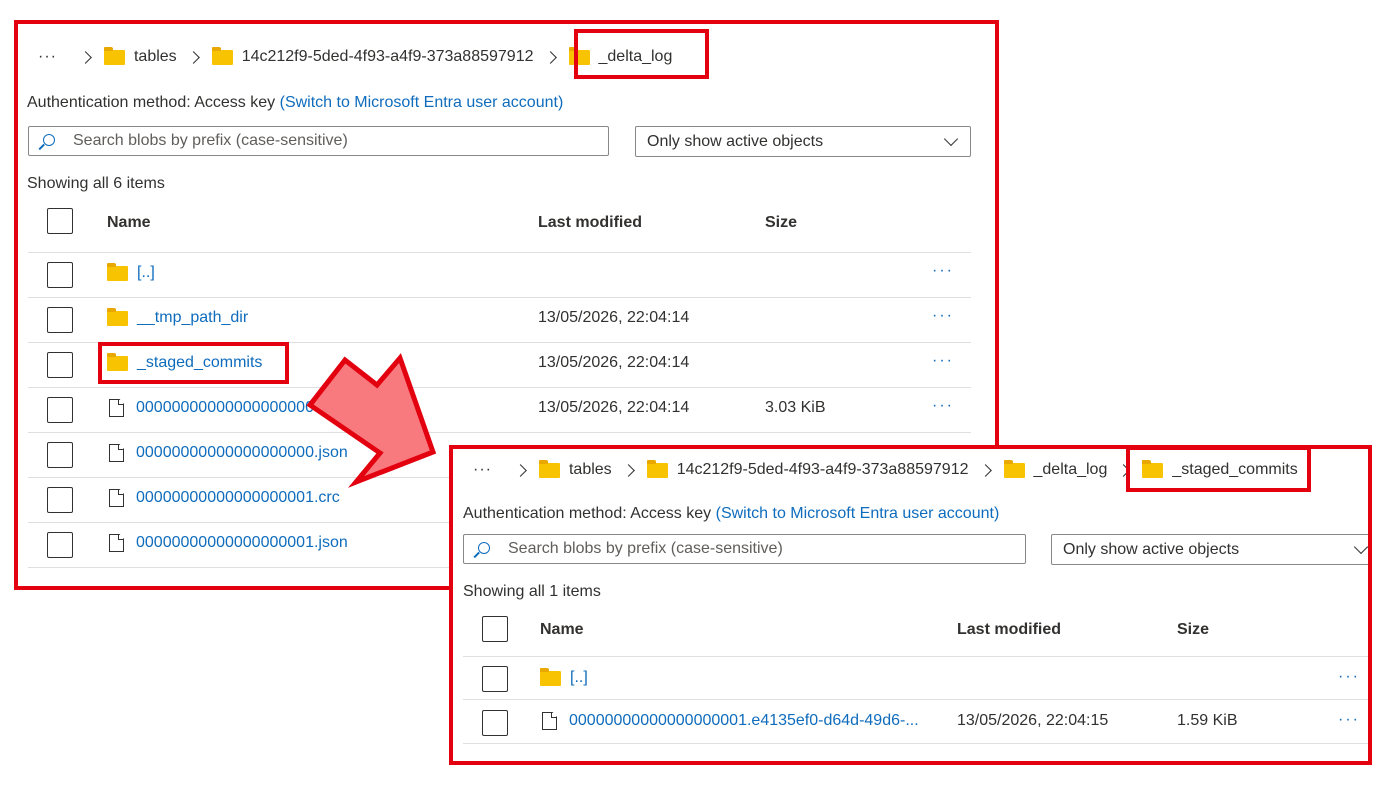 This screenshot has height=788, width=1400. Describe the element at coordinates (242, 543) in the screenshot. I see `blob-link: 00000000000000000001.json` at that location.